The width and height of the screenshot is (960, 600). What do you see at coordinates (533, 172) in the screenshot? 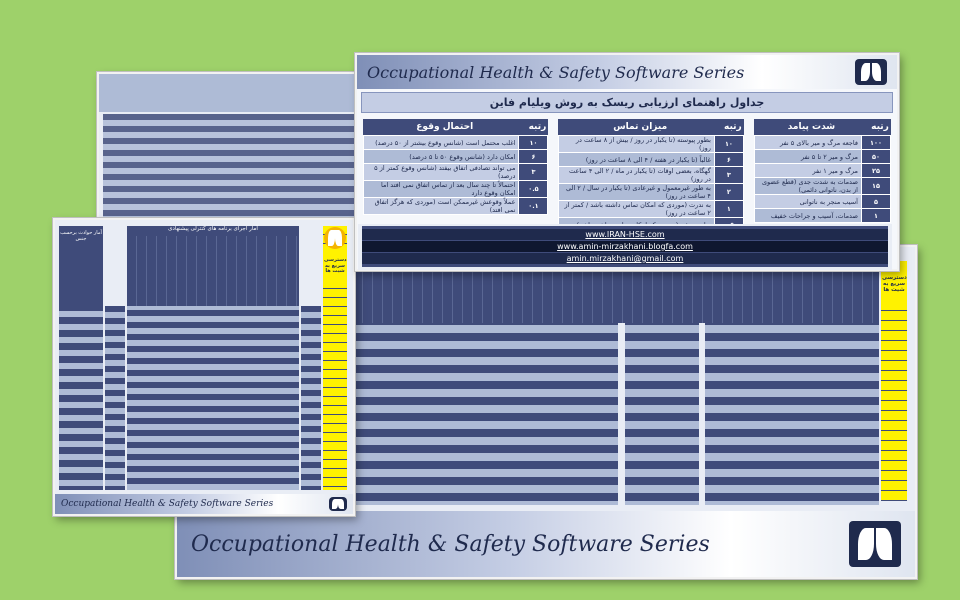
I see `probability-row-rank: ۳` at bounding box center [533, 172].